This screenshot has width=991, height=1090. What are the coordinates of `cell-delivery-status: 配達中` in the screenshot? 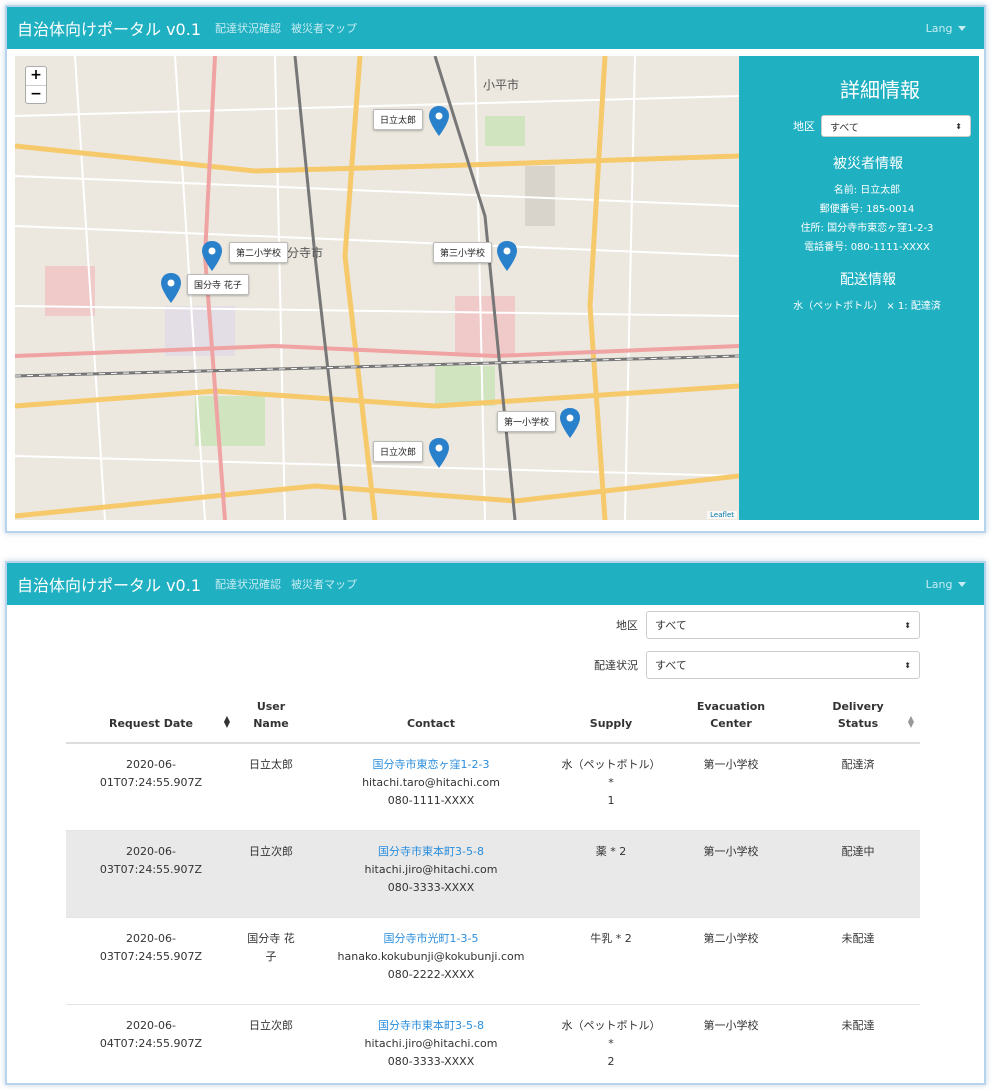 It's located at (858, 873).